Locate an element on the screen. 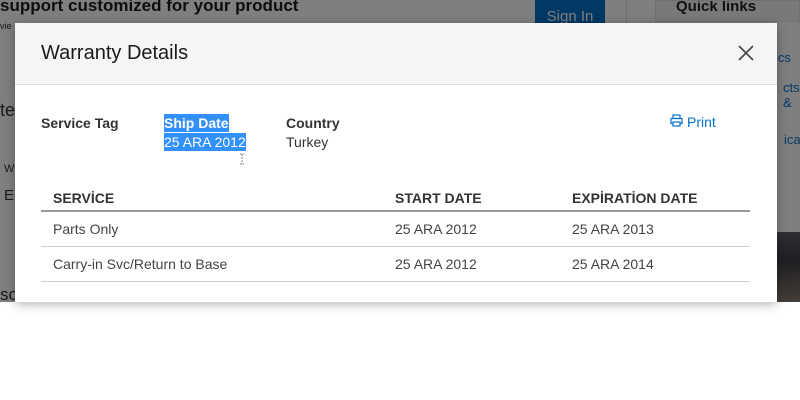  print-button: Print is located at coordinates (693, 122).